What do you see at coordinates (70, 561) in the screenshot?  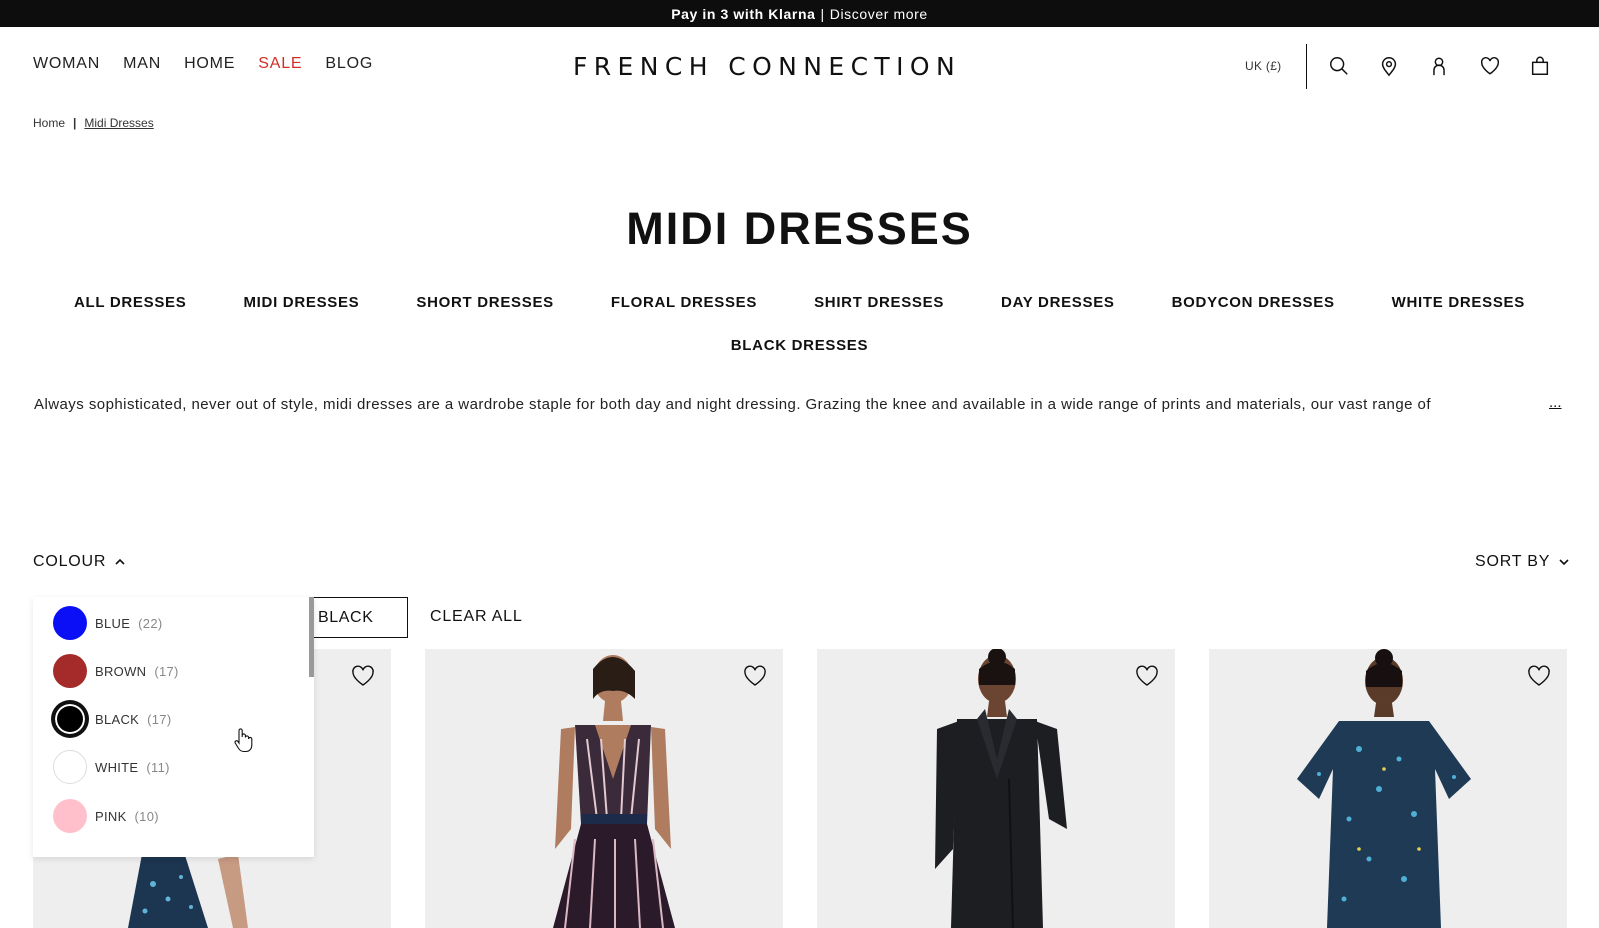 I see `colour-filter-label: COLOUR` at bounding box center [70, 561].